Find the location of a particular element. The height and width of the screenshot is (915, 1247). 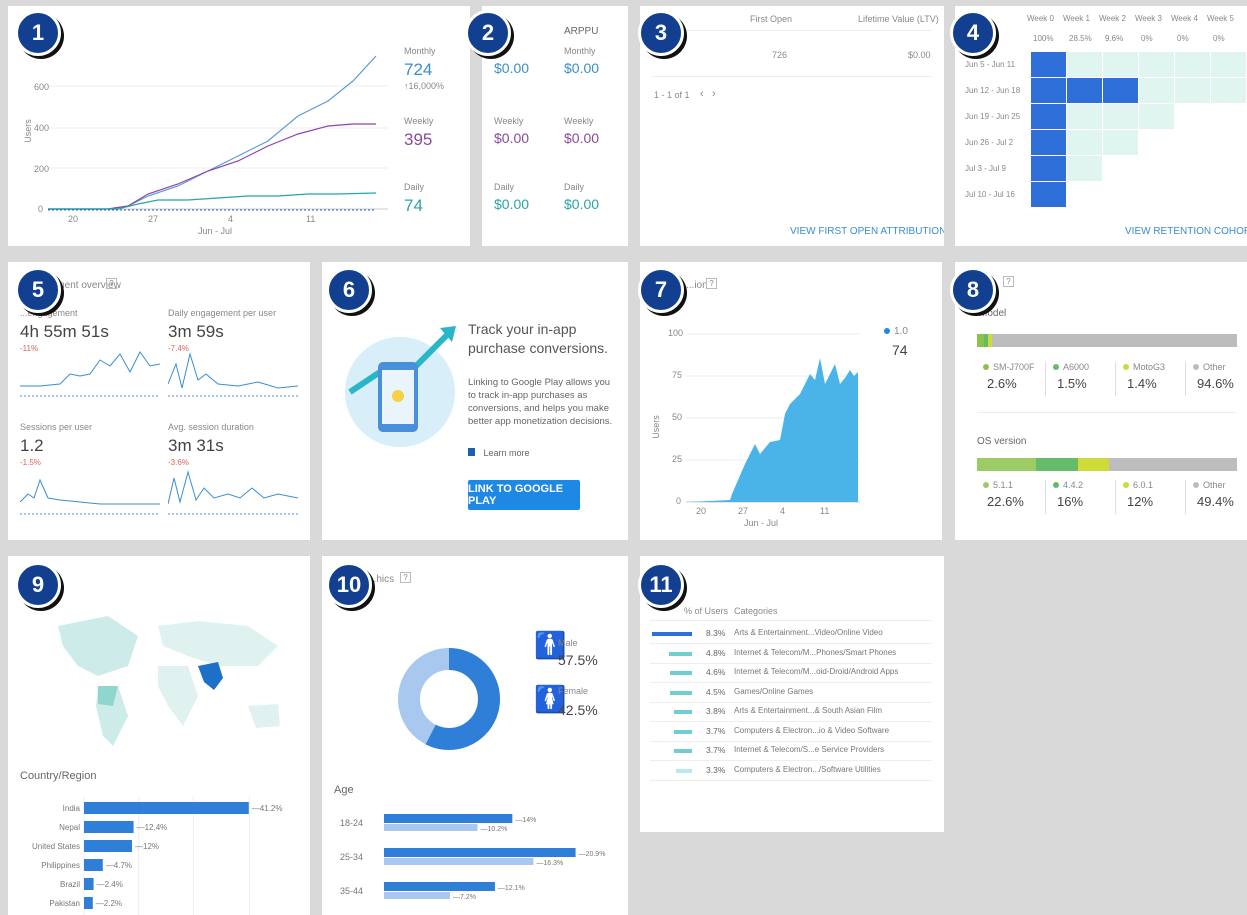

interest-pct: 8.3% is located at coordinates (716, 633).